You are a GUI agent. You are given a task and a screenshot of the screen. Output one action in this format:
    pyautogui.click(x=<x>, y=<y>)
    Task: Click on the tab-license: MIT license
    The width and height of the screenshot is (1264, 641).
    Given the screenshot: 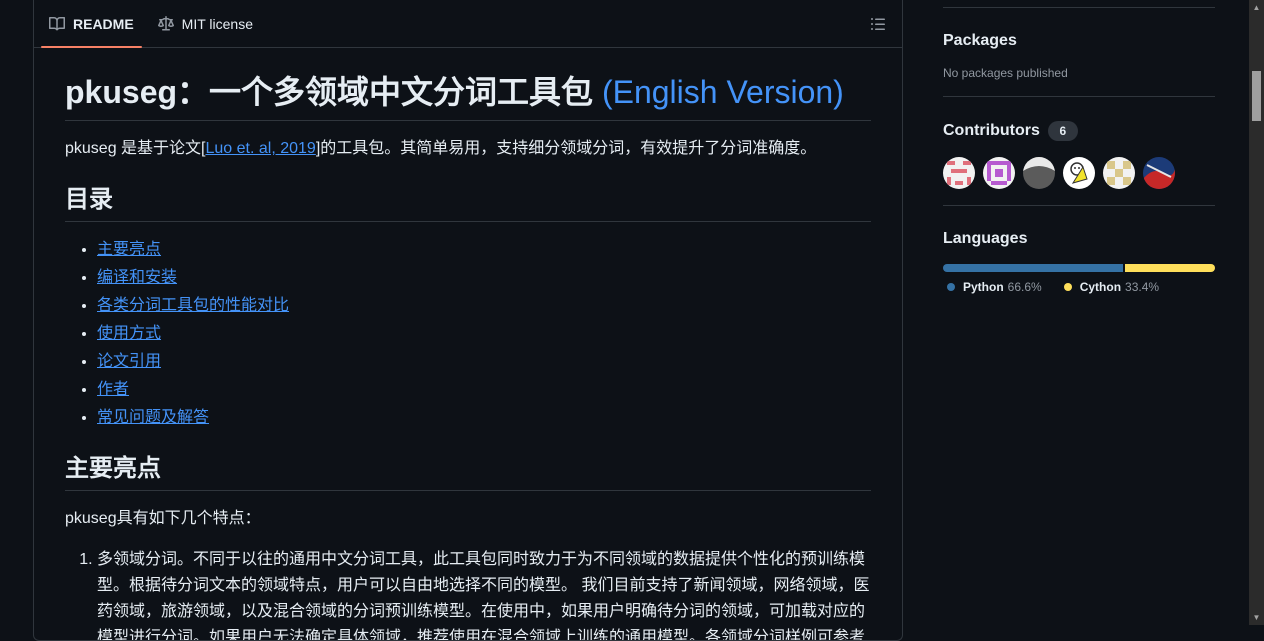 What is the action you would take?
    pyautogui.click(x=205, y=23)
    